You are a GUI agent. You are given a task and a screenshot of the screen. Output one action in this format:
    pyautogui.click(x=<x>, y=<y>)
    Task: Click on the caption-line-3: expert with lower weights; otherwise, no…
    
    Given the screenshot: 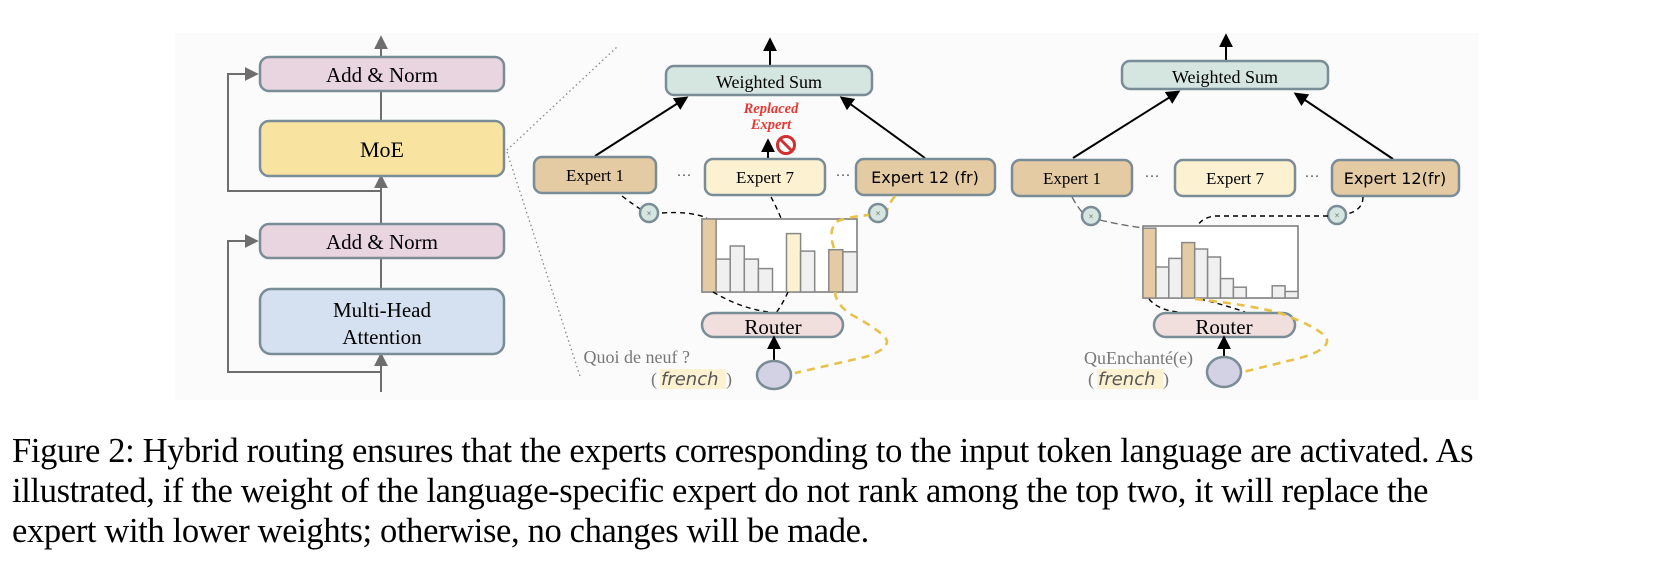 What is the action you would take?
    pyautogui.click(x=440, y=531)
    